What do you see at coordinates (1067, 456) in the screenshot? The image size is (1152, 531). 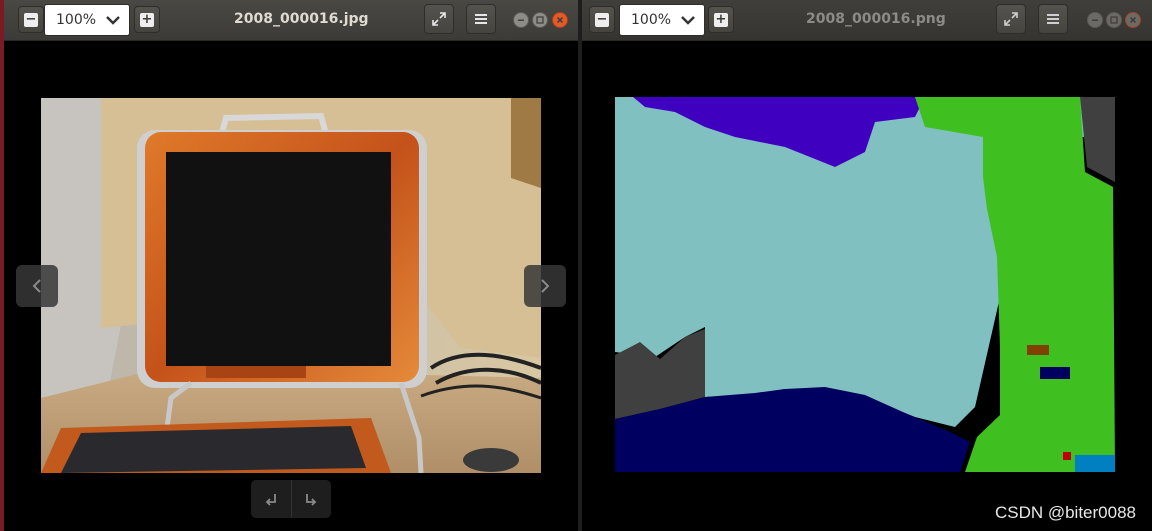 I see `mask-accent-red` at bounding box center [1067, 456].